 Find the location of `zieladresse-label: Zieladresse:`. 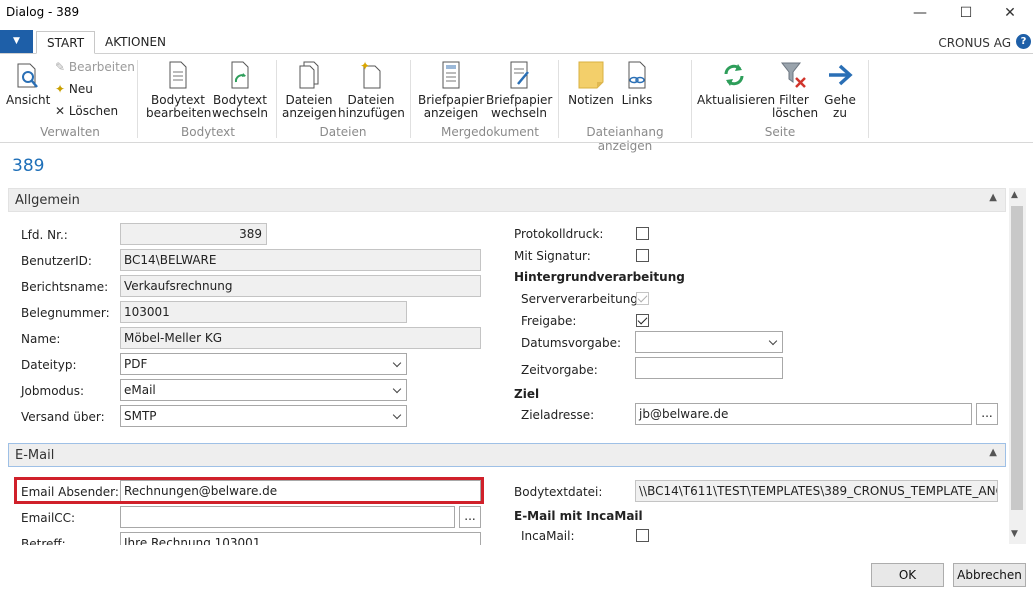

zieladresse-label: Zieladresse: is located at coordinates (558, 415).